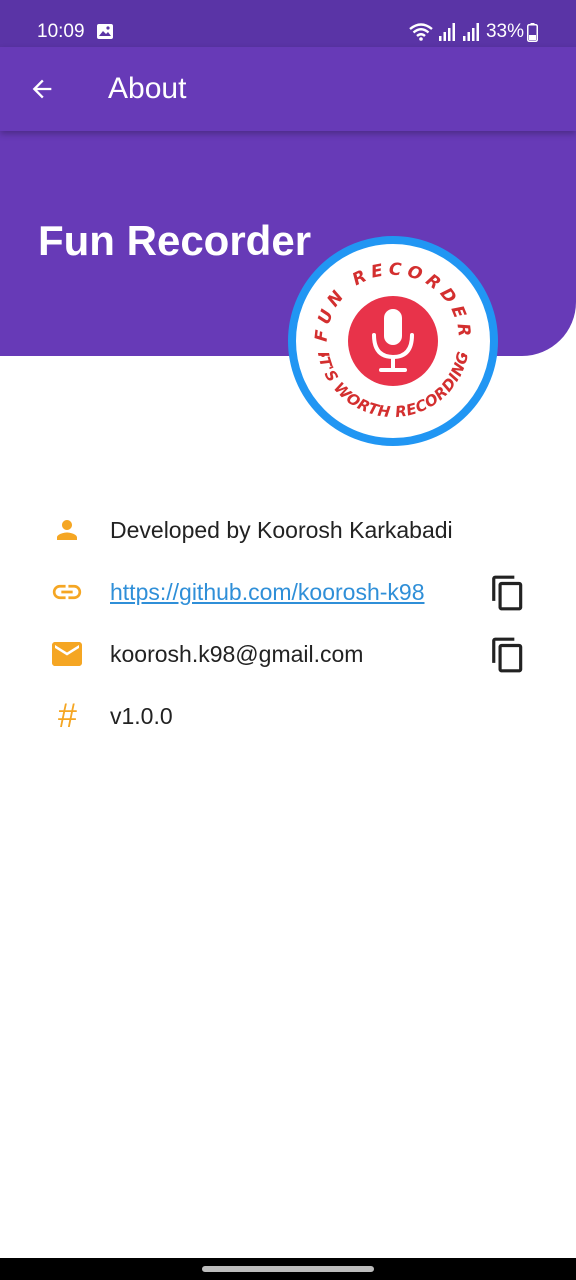 The height and width of the screenshot is (1280, 576). Describe the element at coordinates (105, 31) in the screenshot. I see `image-icon` at that location.